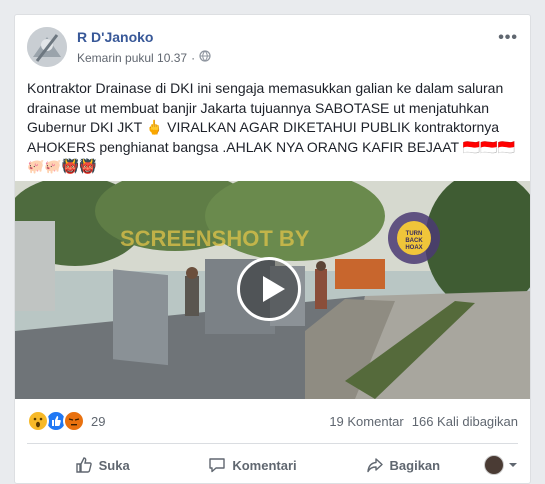  What do you see at coordinates (272, 443) in the screenshot?
I see `divider` at bounding box center [272, 443].